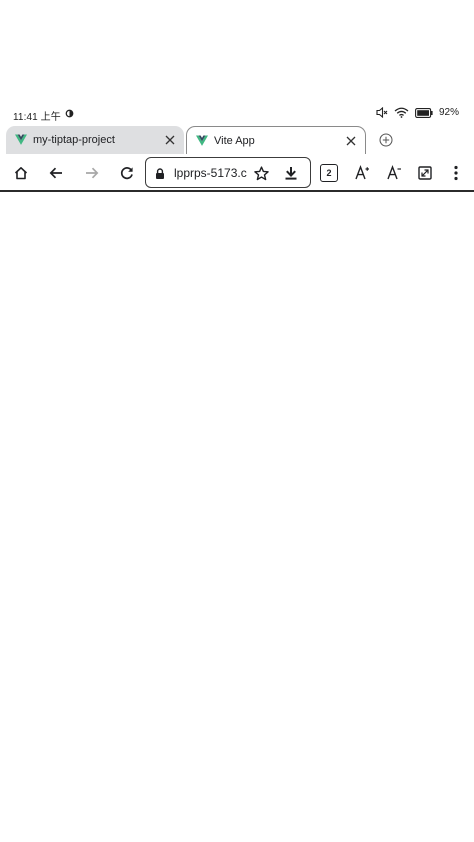  What do you see at coordinates (210, 173) in the screenshot?
I see `url-text: lpprps-5173.c` at bounding box center [210, 173].